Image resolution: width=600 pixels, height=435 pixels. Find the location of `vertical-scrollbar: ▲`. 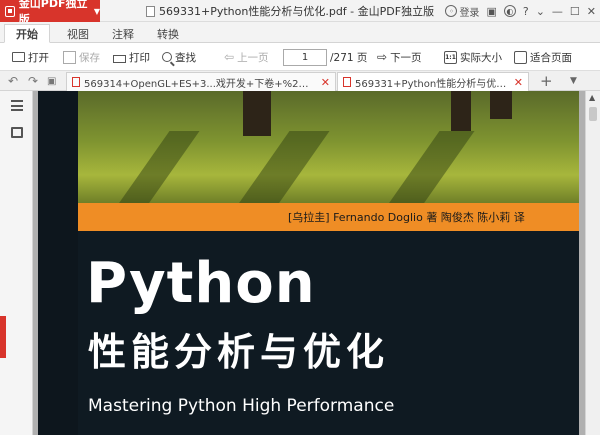

vertical-scrollbar: ▲ is located at coordinates (592, 263).